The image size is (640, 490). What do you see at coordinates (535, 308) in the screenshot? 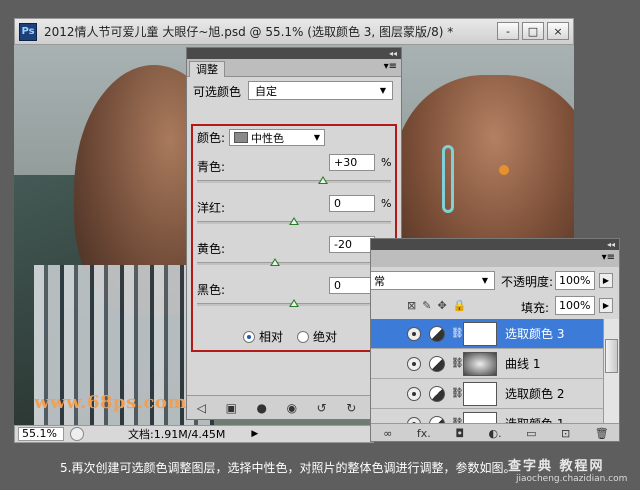
I see `fill-label: 填充:` at bounding box center [535, 308].